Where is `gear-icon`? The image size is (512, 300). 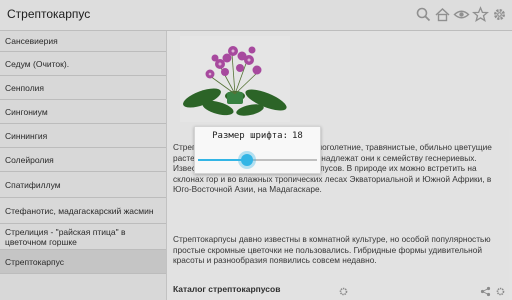 gear-icon is located at coordinates (343, 291).